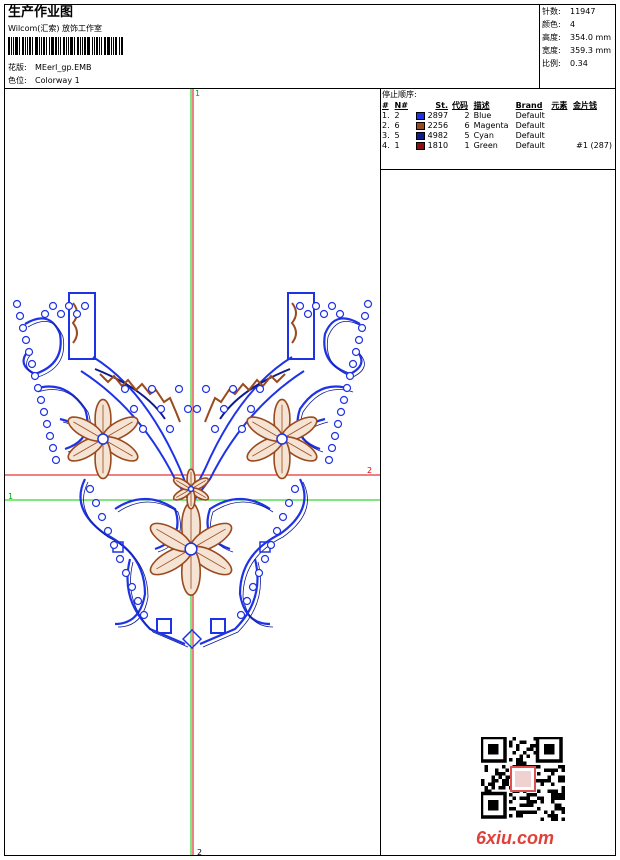  Describe the element at coordinates (282, 439) in the screenshot. I see `flower-right-center` at that location.